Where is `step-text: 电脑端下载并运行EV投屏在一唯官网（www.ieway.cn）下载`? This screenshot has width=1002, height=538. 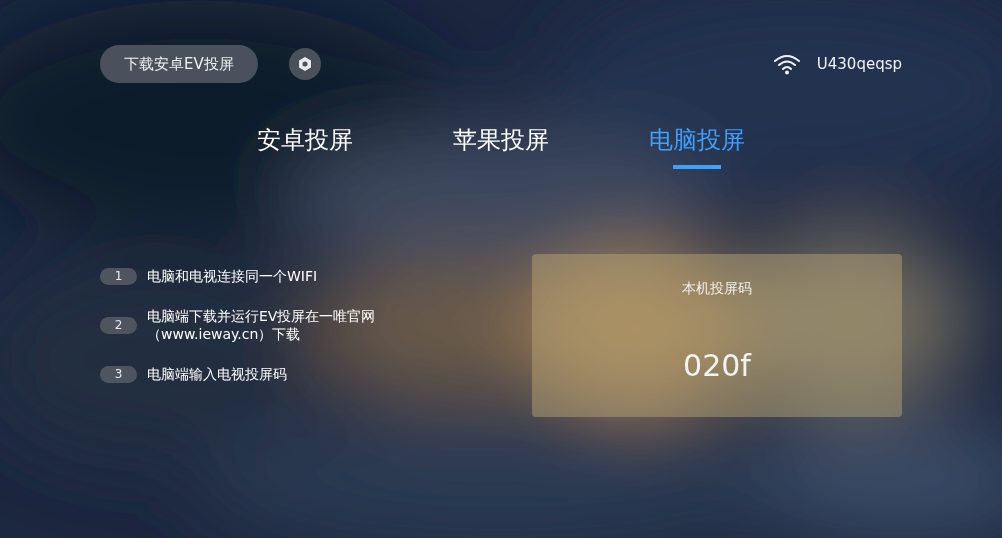 step-text: 电脑端下载并运行EV投屏在一唯官网（www.ieway.cn）下载 is located at coordinates (262, 325).